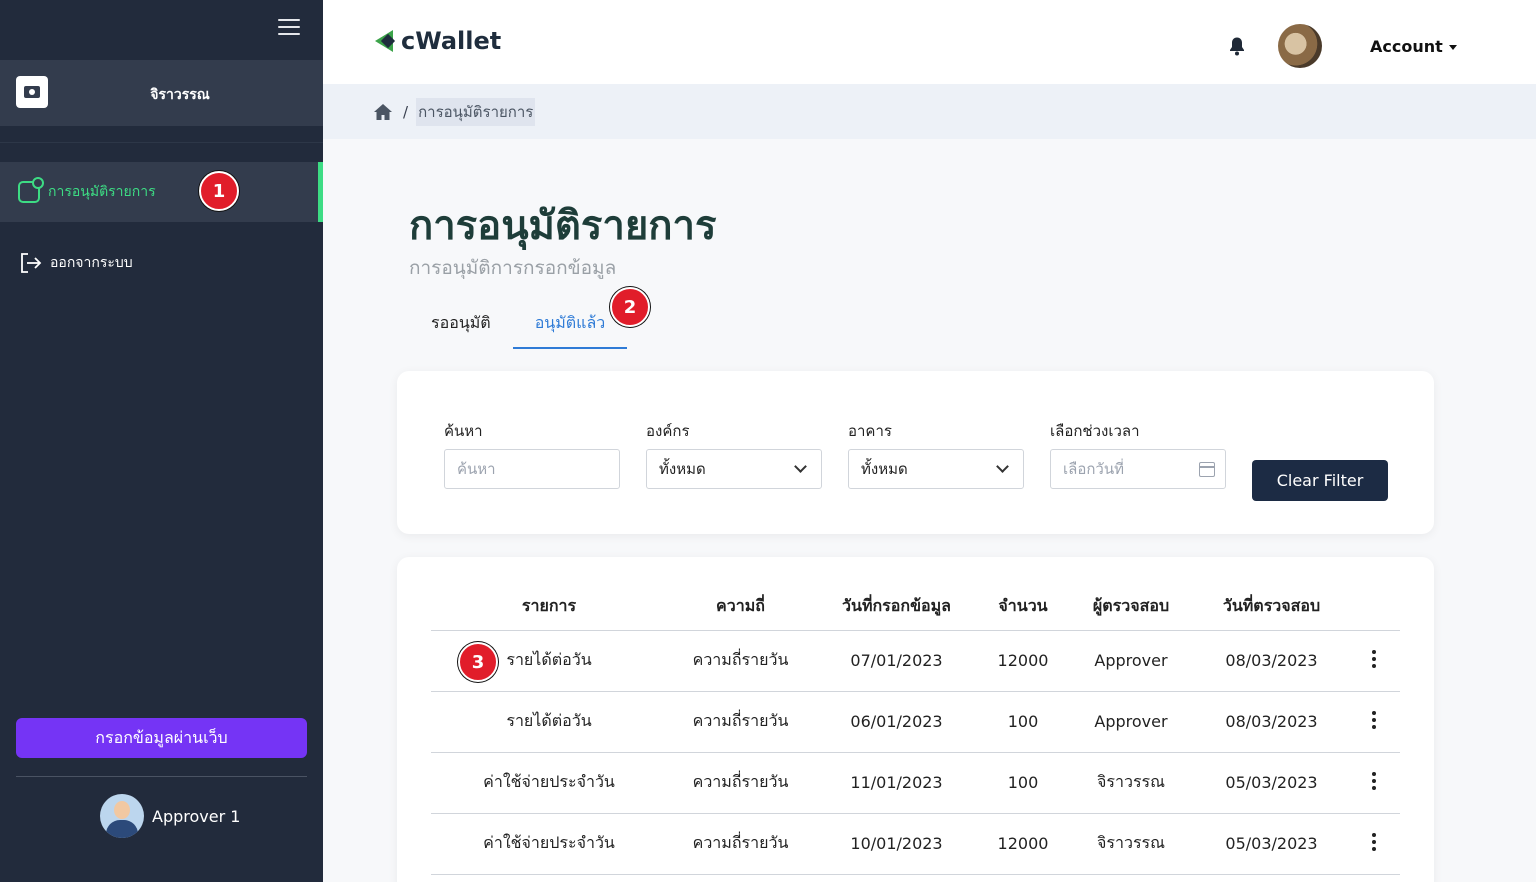 This screenshot has width=1536, height=882. I want to click on building-group: อาคาร ทั้งหมด, so click(936, 454).